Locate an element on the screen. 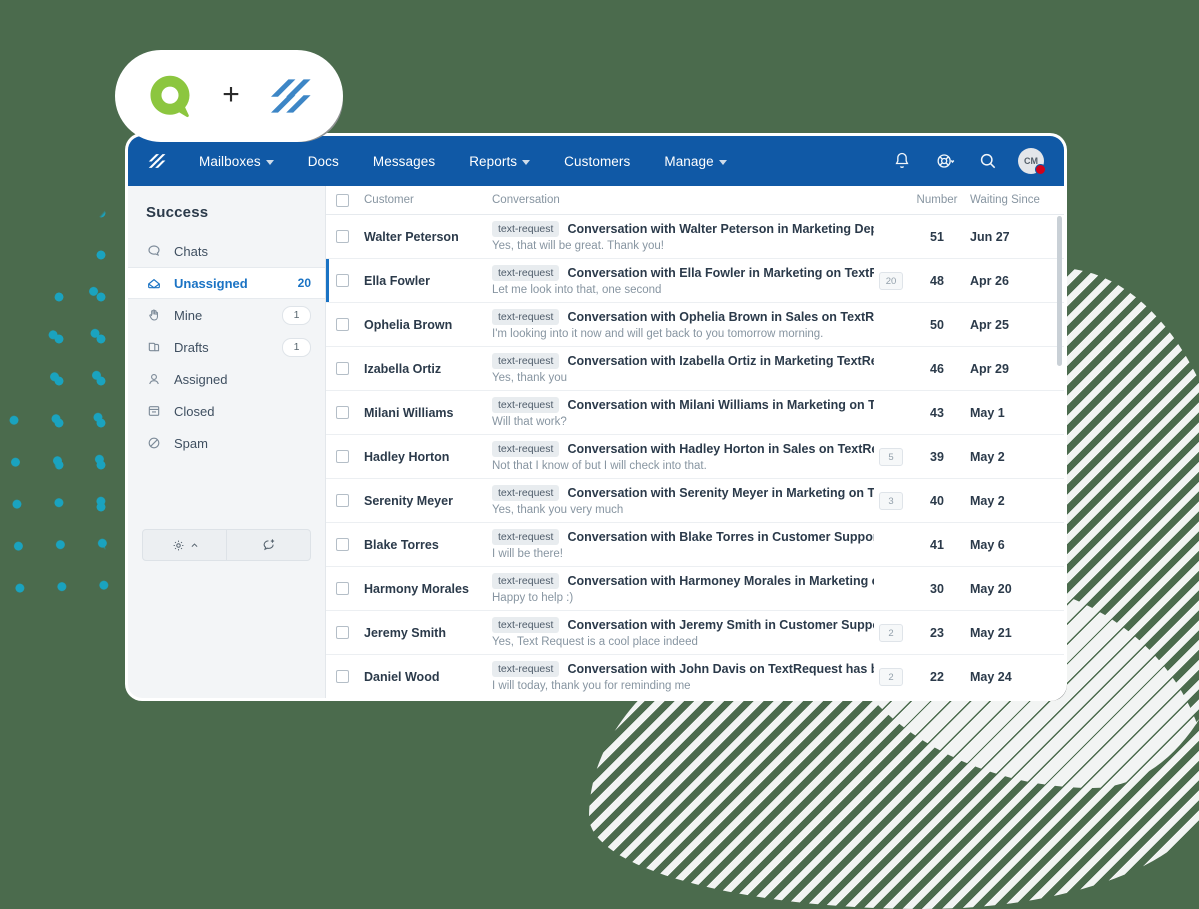 The image size is (1199, 909). sidebar-item-drafts: Drafts 1 is located at coordinates (226, 347).